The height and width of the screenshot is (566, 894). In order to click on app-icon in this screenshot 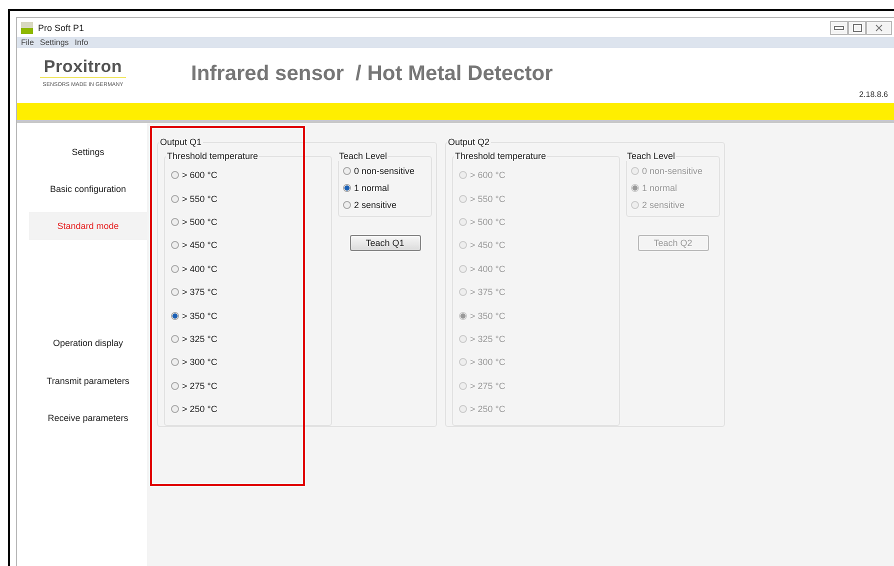, I will do `click(27, 28)`.